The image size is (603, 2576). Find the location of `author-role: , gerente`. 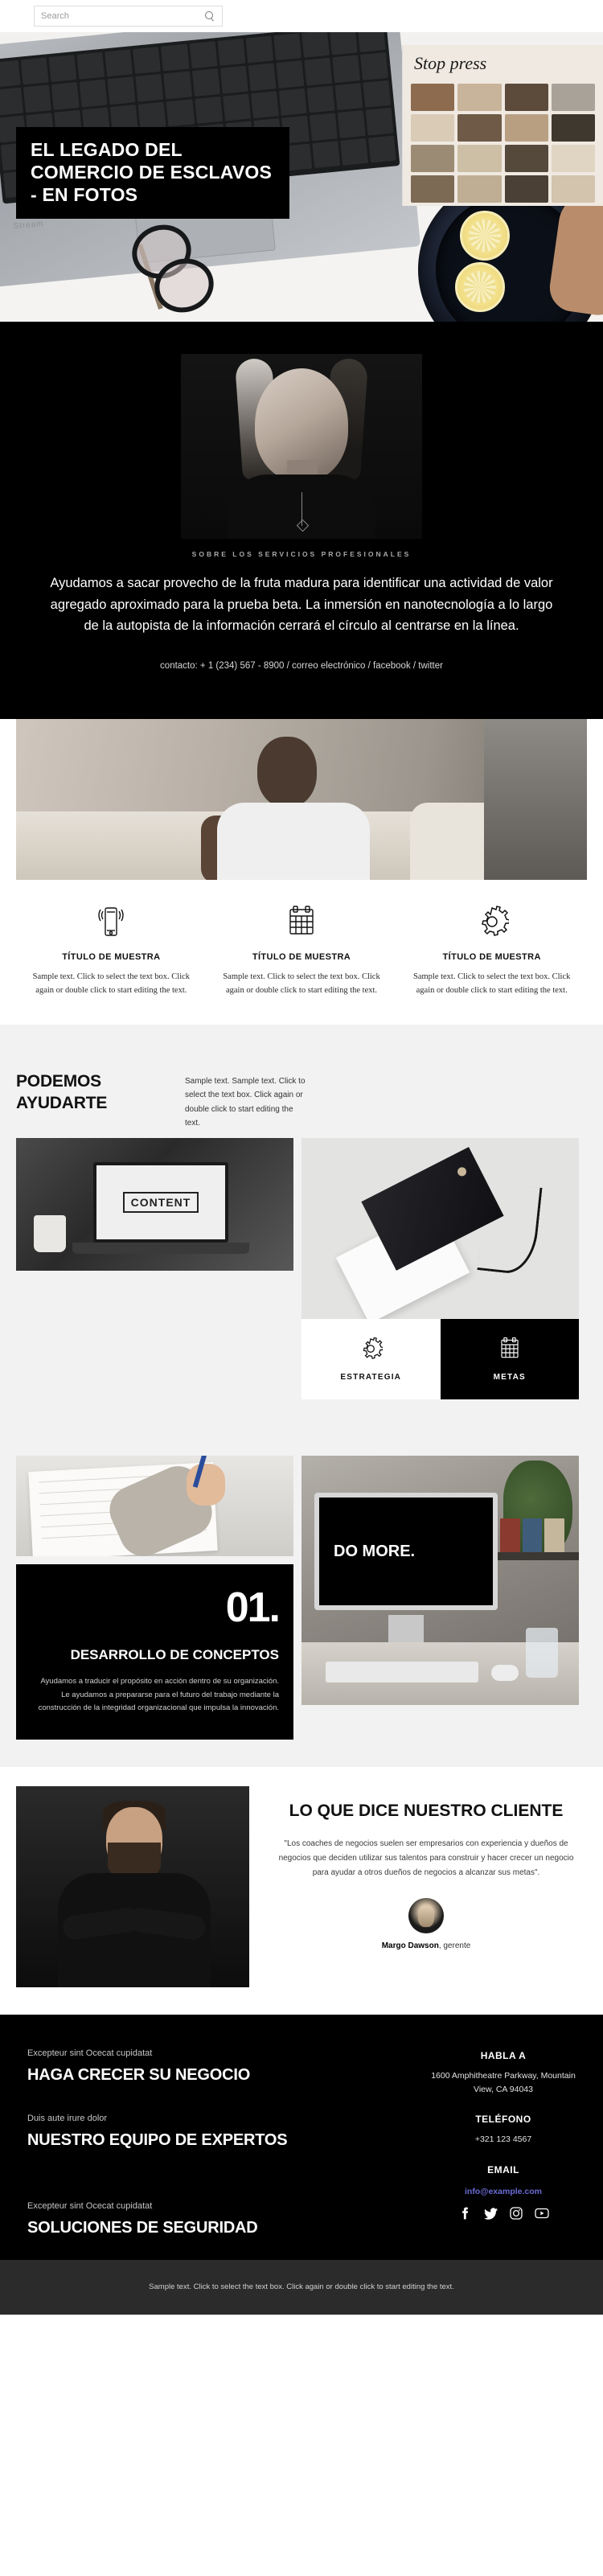

author-role: , gerente is located at coordinates (454, 1945).